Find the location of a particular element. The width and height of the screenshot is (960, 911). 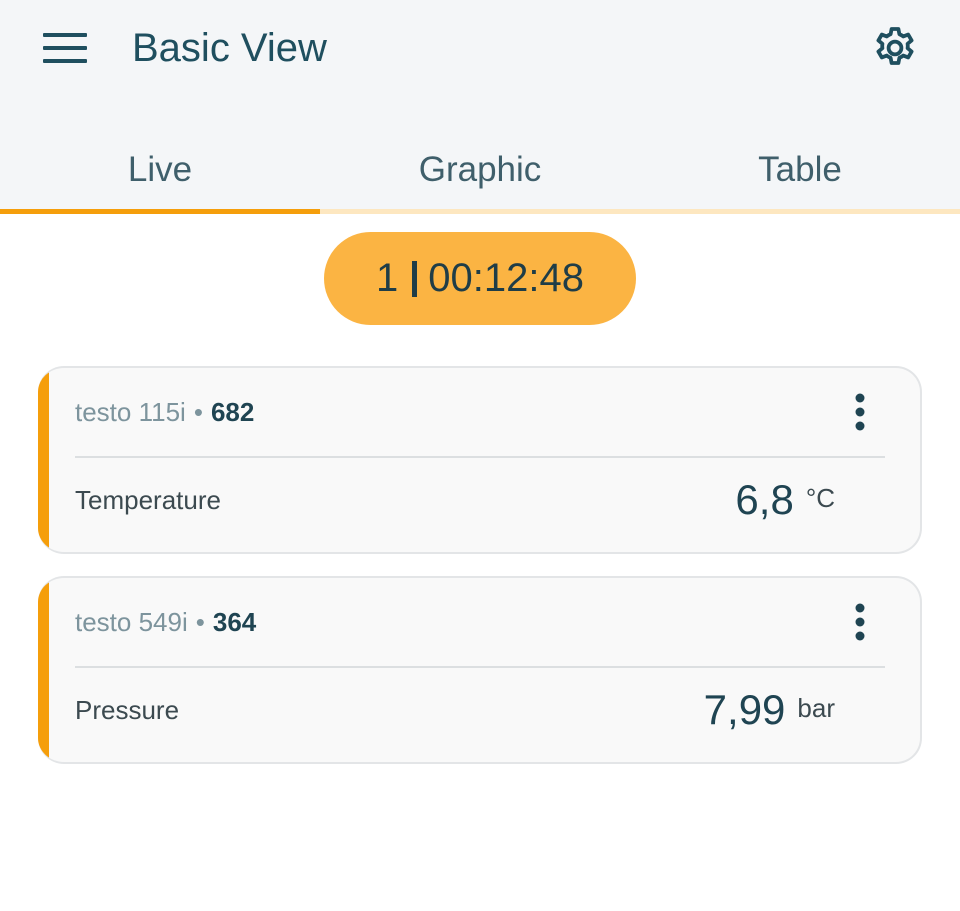

tab-bar: Live Graphic Table is located at coordinates (480, 169).